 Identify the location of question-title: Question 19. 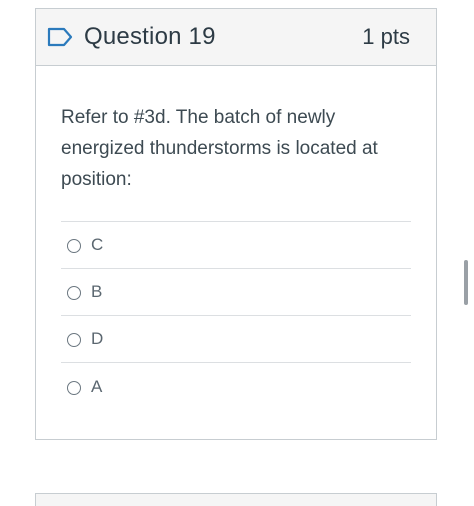
(150, 36).